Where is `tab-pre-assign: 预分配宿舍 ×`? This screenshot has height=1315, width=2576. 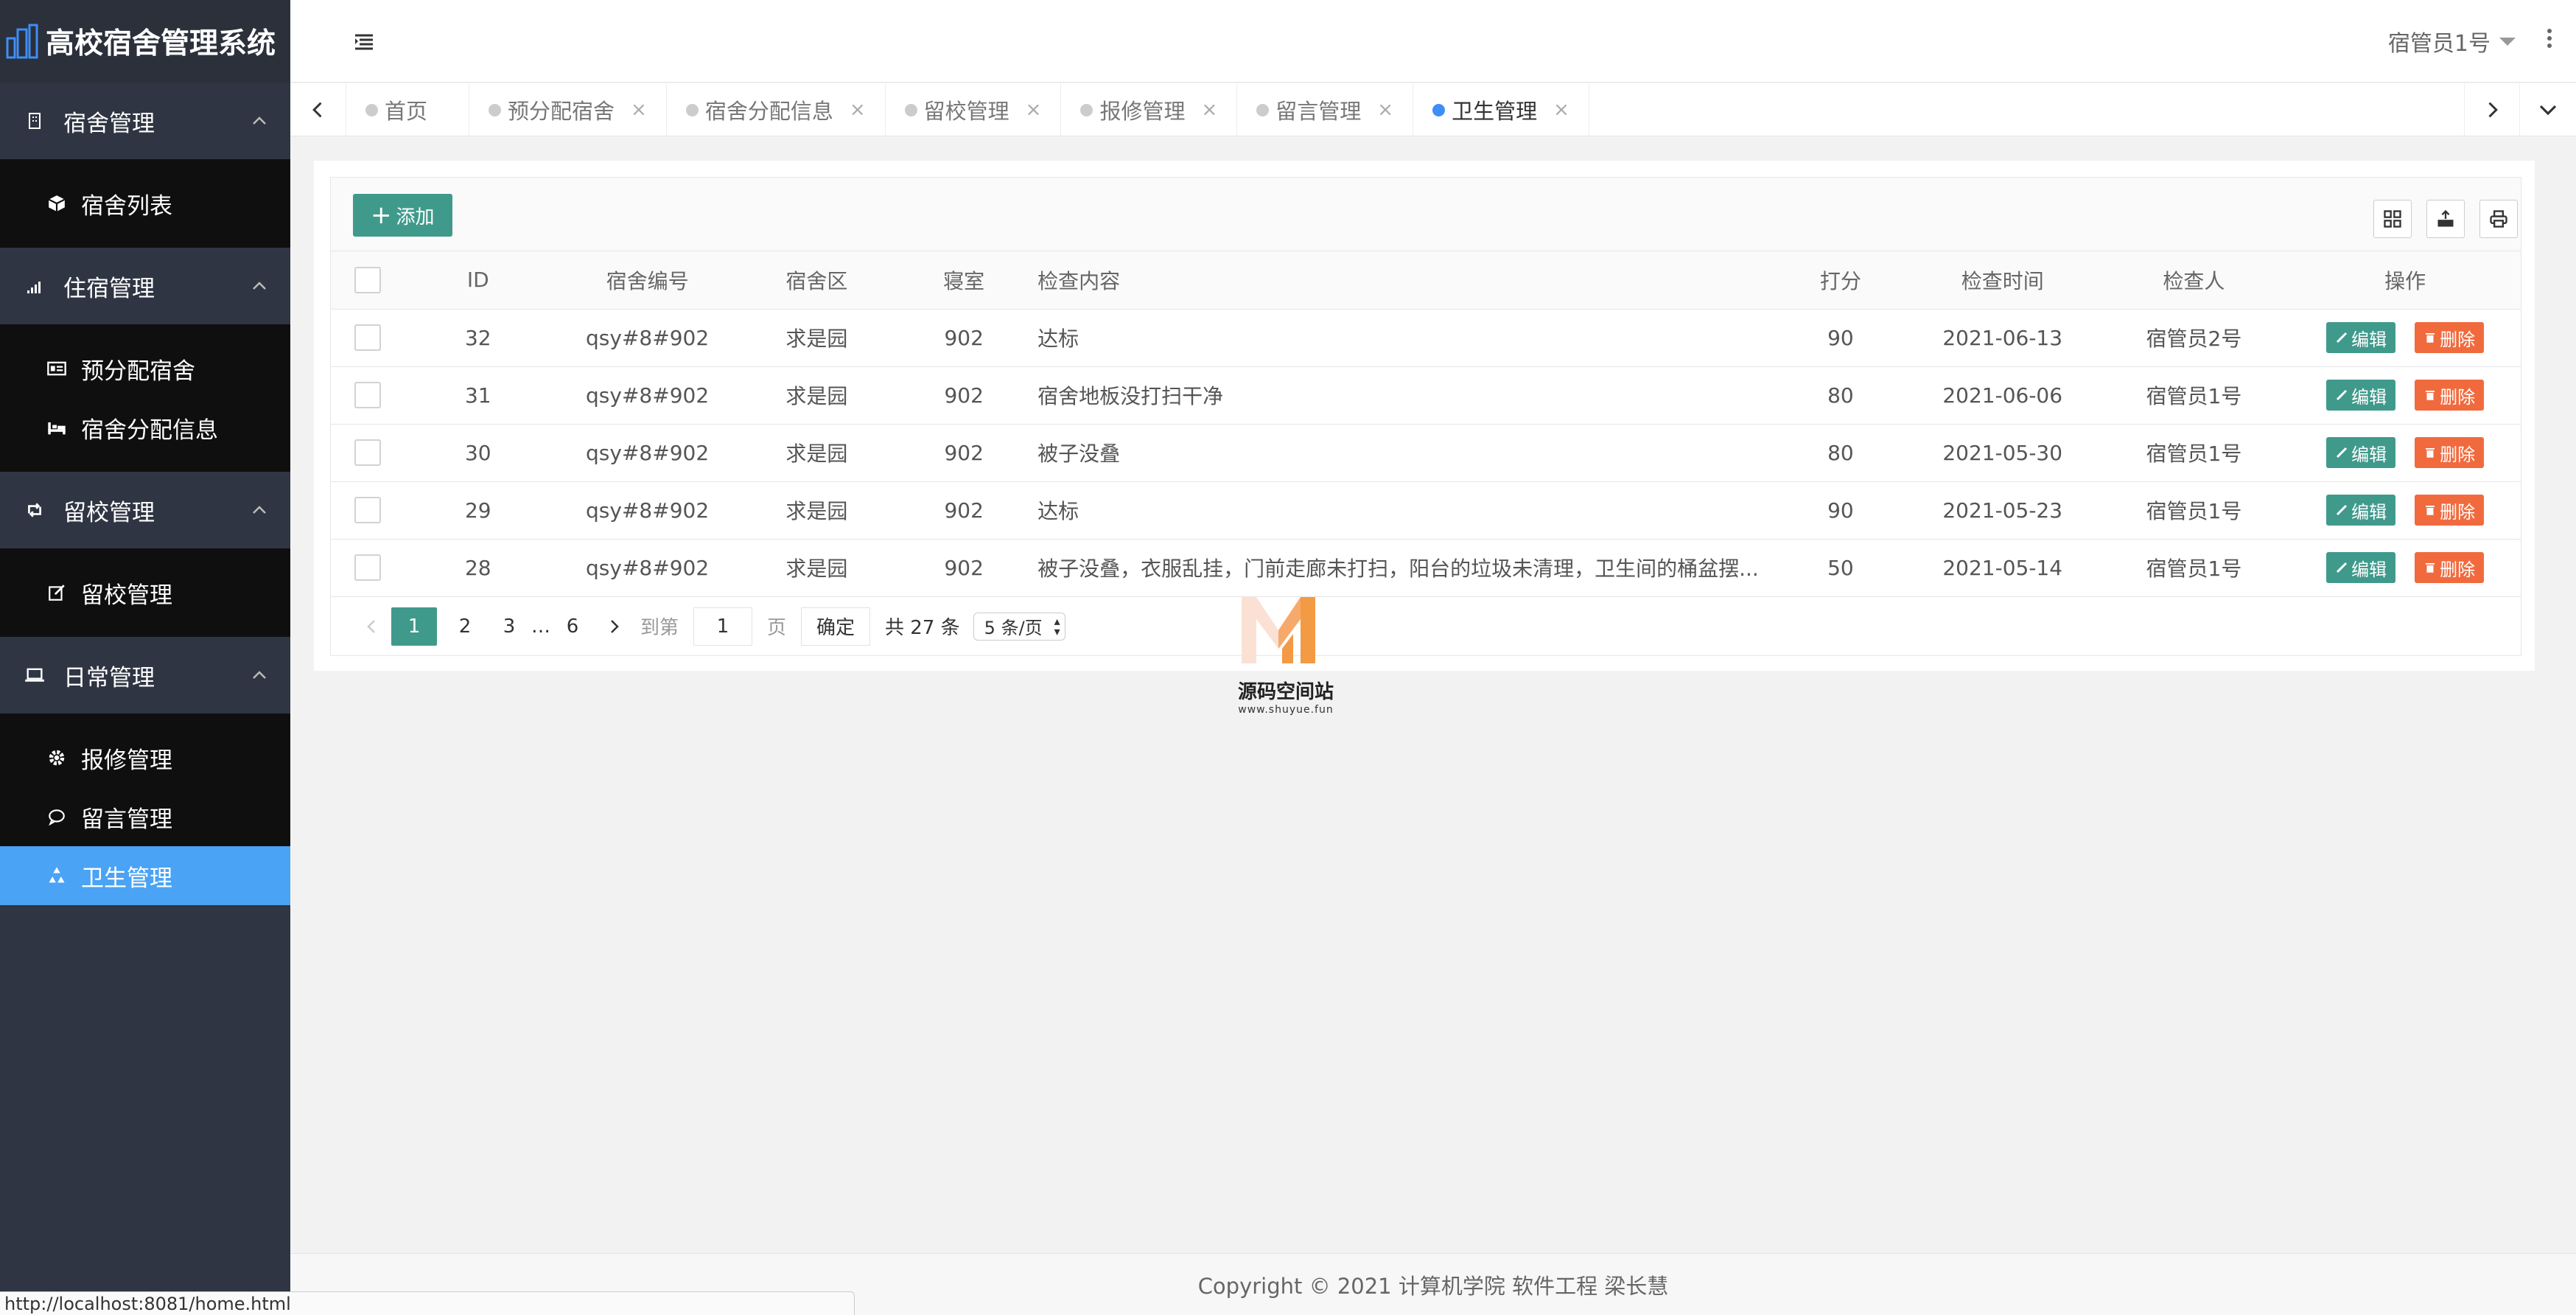
tab-pre-assign: 预分配宿舍 × is located at coordinates (568, 109).